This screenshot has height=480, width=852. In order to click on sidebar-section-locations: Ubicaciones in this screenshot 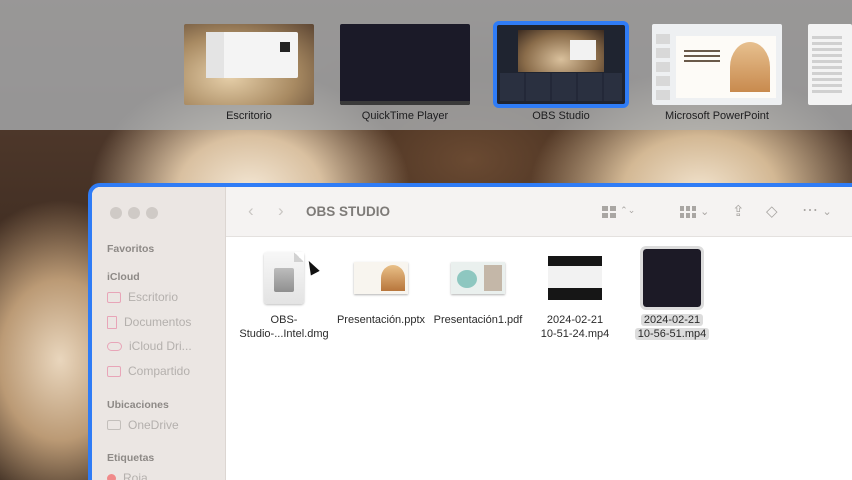, I will do `click(138, 405)`.